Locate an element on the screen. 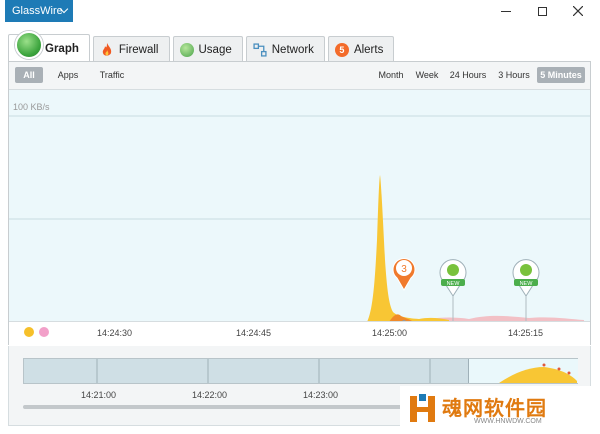 This screenshot has height=434, width=600. main-tabs: Graph Firewall Usage Network 5 Alerts is located at coordinates (202, 46).